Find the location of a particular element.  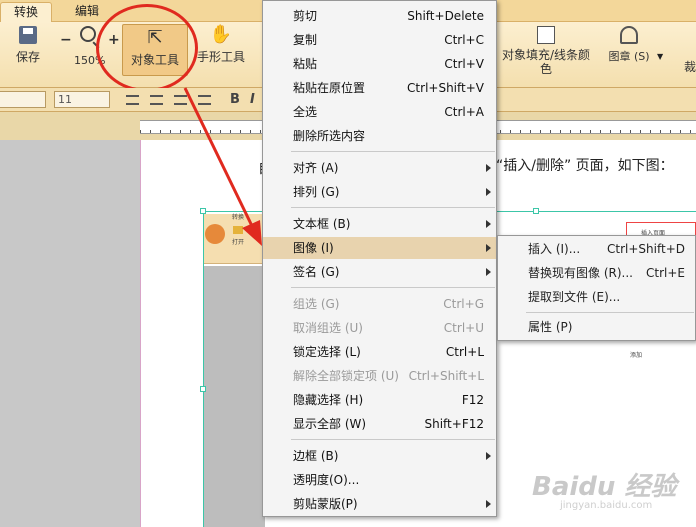

menu-item-image: 图像 (I) is located at coordinates (379, 248).